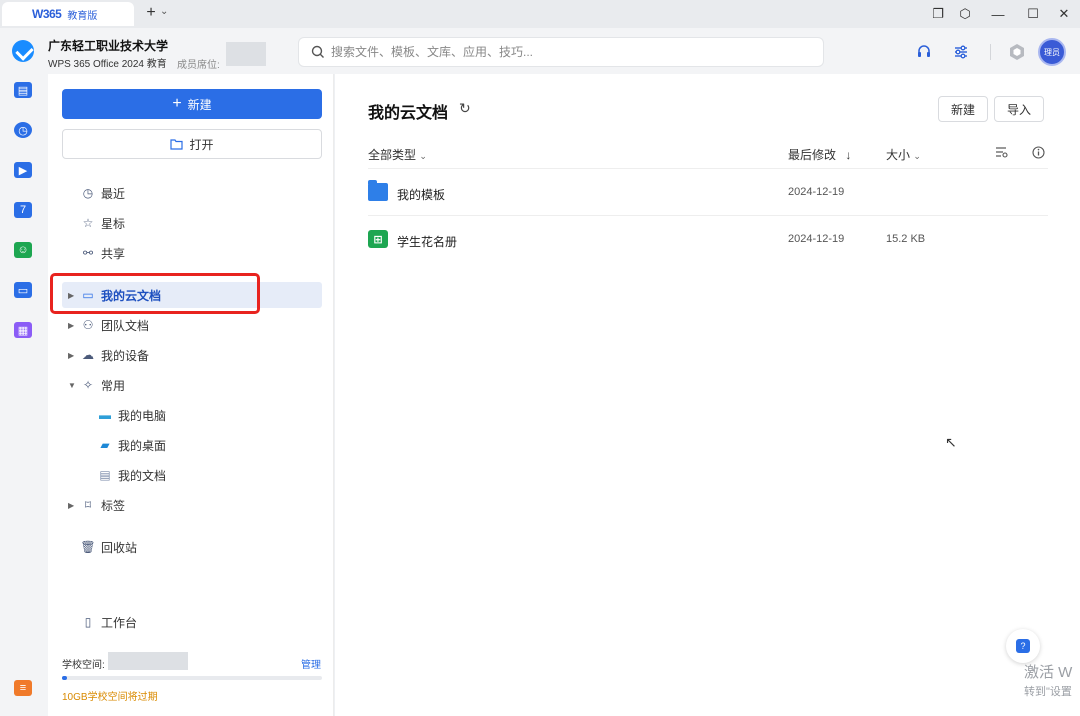 The width and height of the screenshot is (1080, 716). I want to click on search-box, so click(561, 52).